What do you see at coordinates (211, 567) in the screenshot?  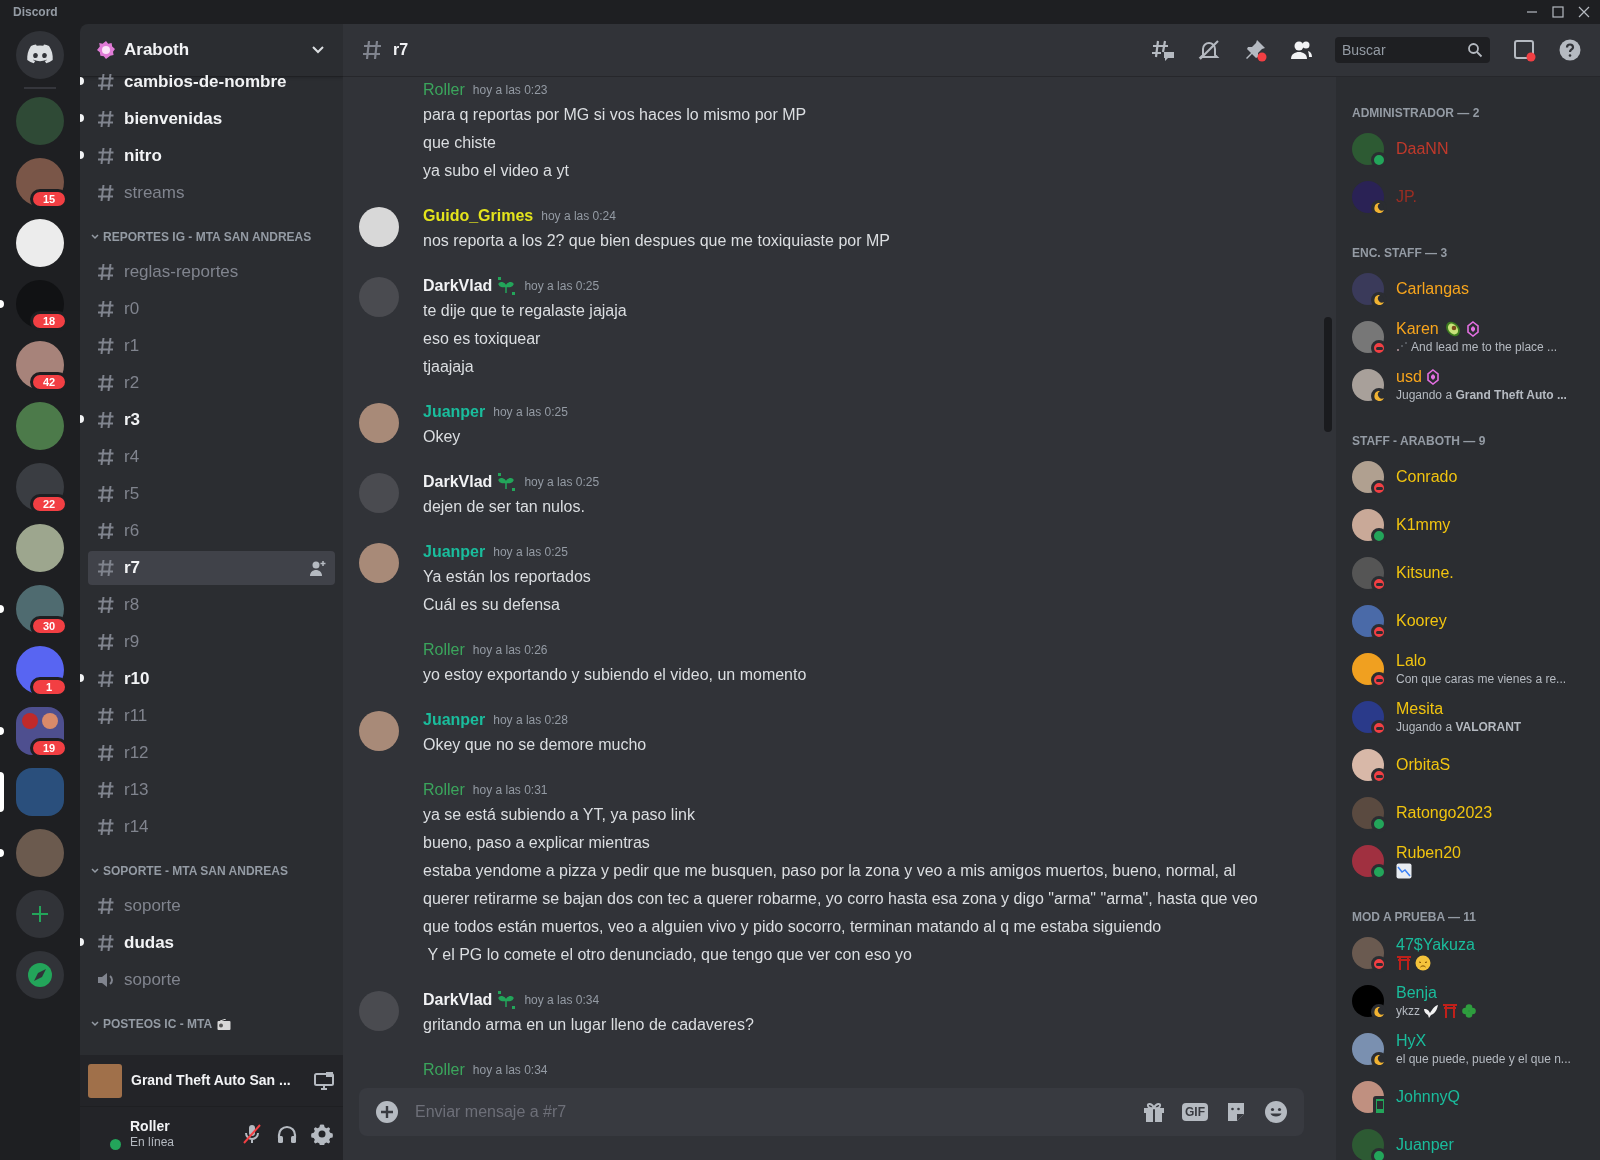 I see `channel-item: r7` at bounding box center [211, 567].